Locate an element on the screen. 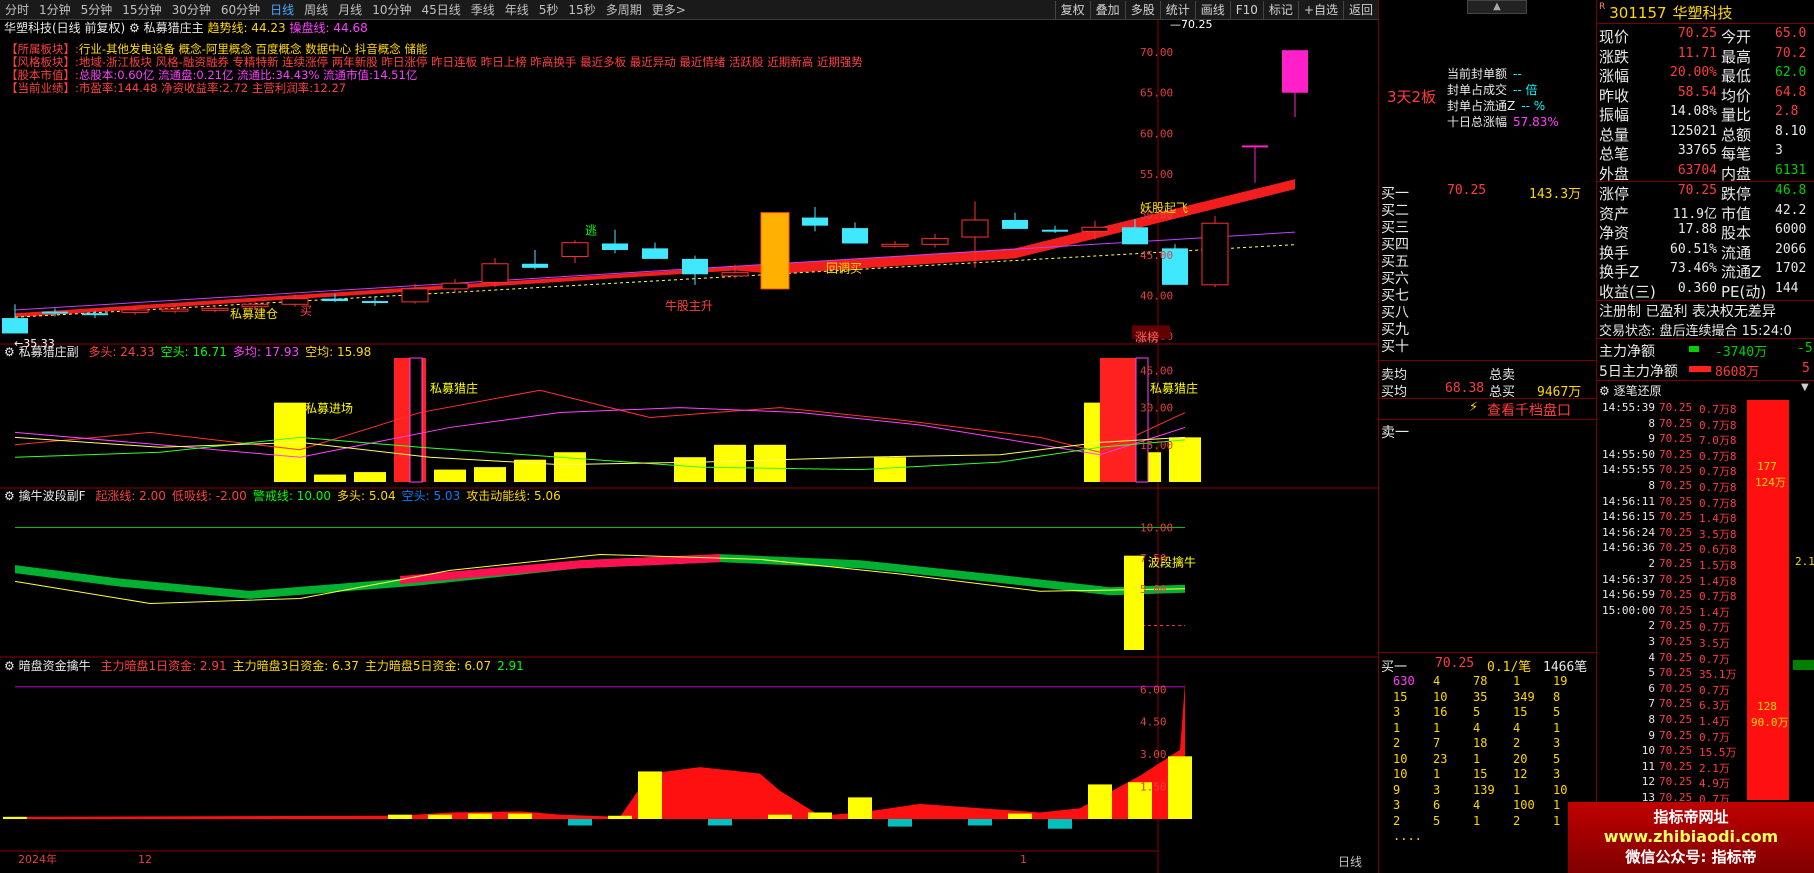 The height and width of the screenshot is (873, 1814). annotation-label: 涨榜 is located at coordinates (1147, 337).